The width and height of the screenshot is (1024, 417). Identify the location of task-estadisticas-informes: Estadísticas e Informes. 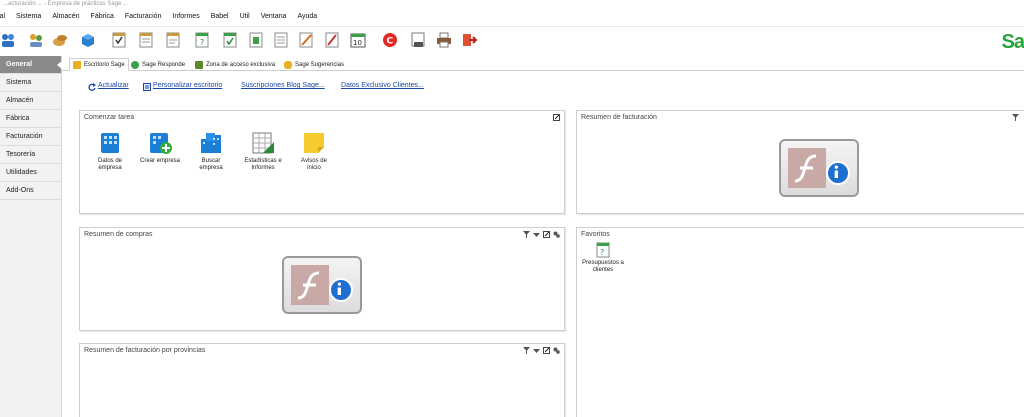
(263, 151).